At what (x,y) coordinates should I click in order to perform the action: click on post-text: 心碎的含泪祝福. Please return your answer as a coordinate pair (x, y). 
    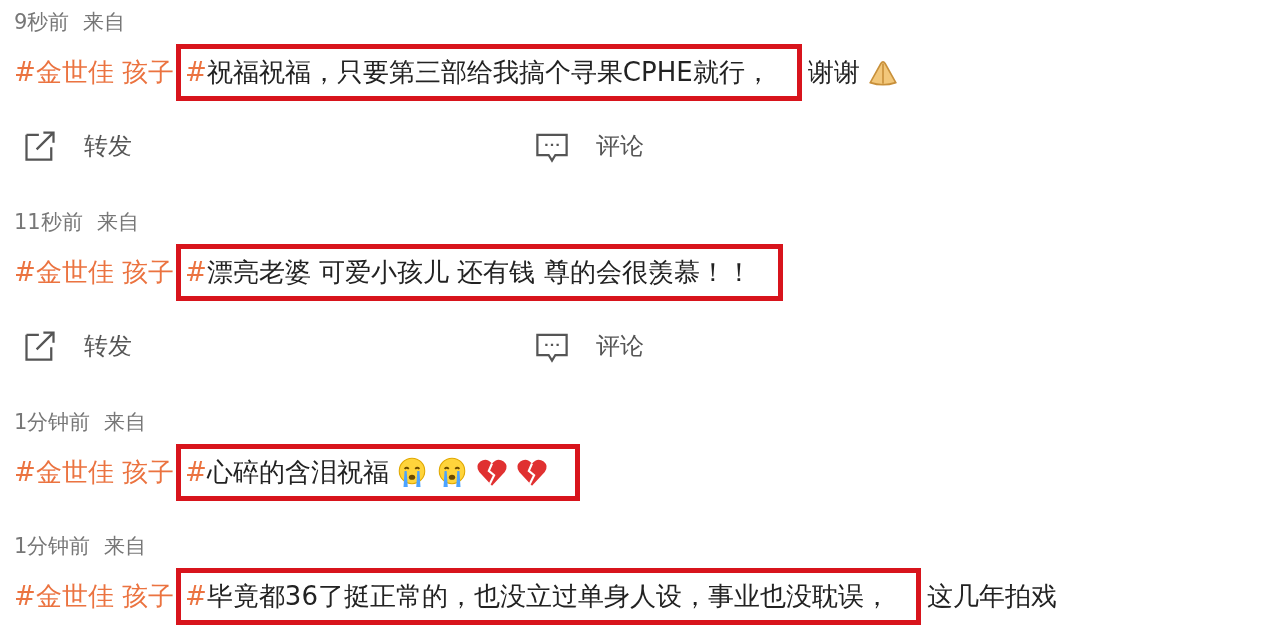
    Looking at the image, I should click on (297, 472).